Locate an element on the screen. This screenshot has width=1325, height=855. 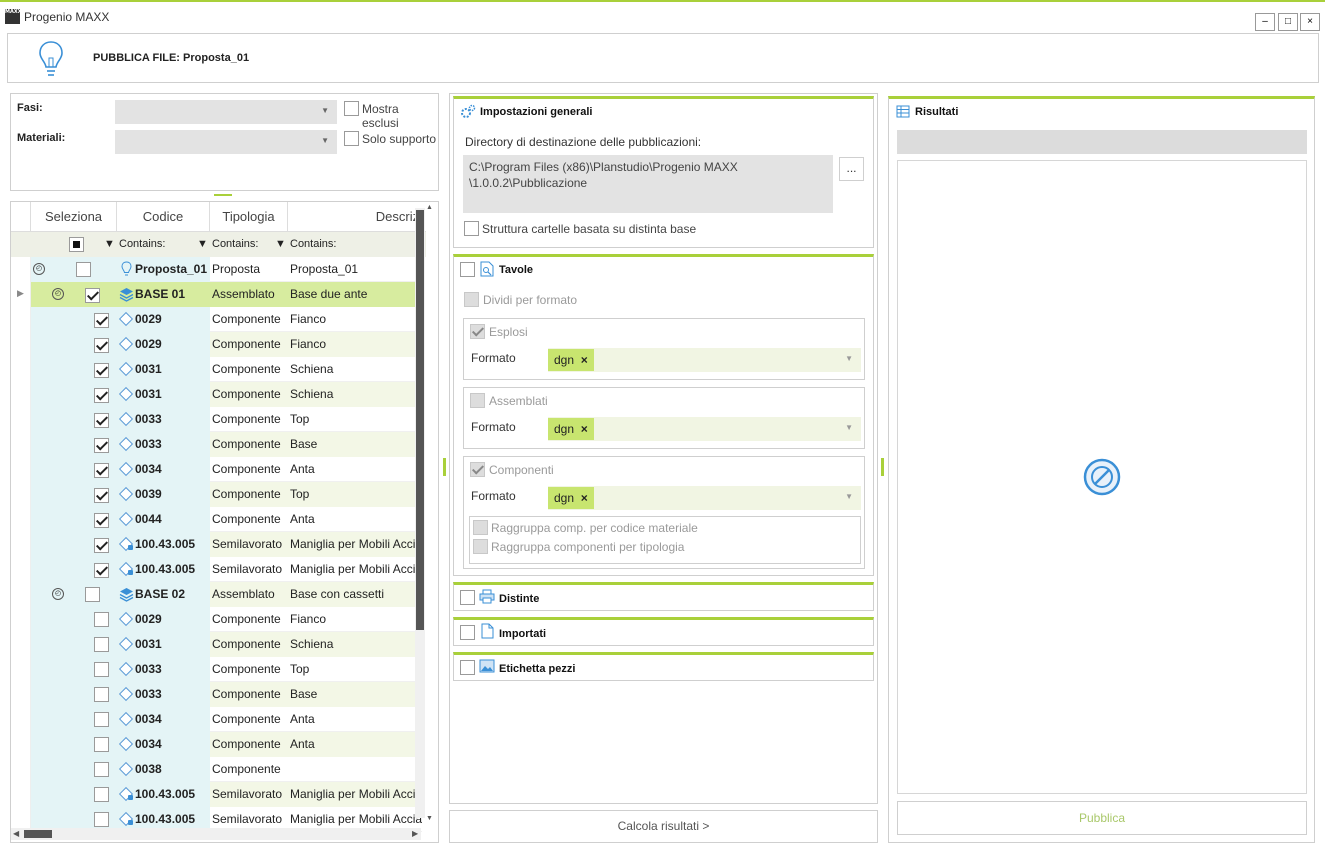
struttura-checkbox is located at coordinates (471, 228).